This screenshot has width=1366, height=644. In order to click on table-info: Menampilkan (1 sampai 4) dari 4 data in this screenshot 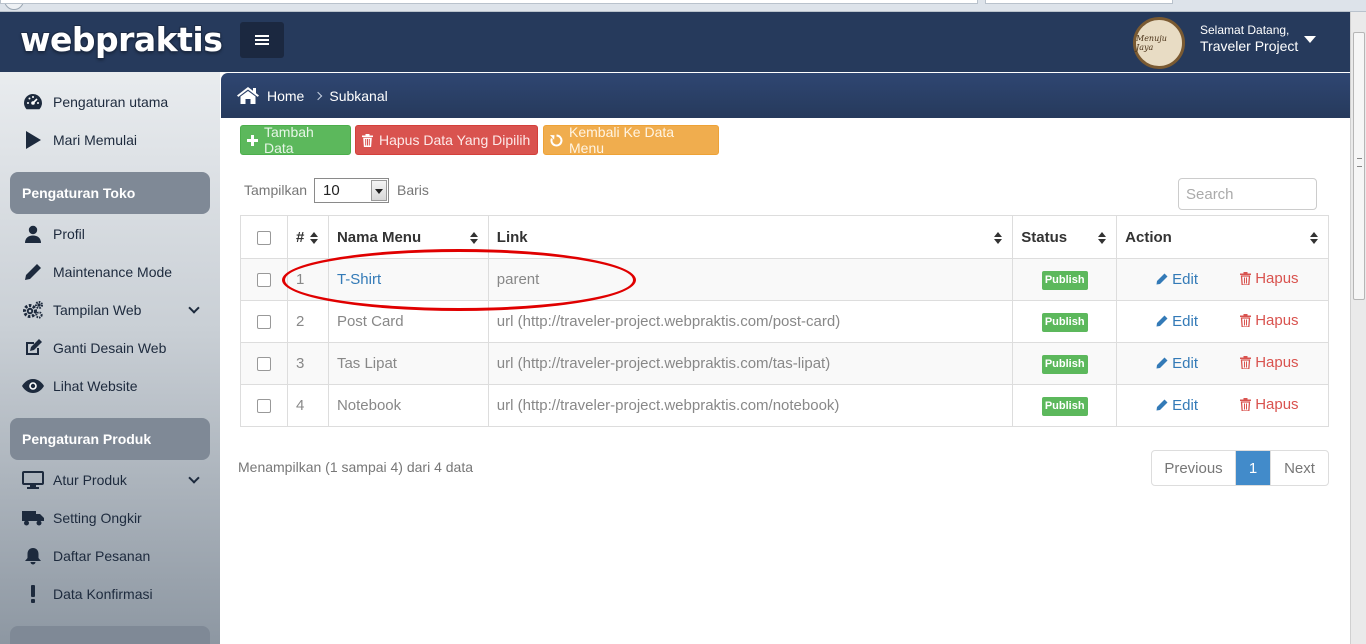, I will do `click(356, 467)`.